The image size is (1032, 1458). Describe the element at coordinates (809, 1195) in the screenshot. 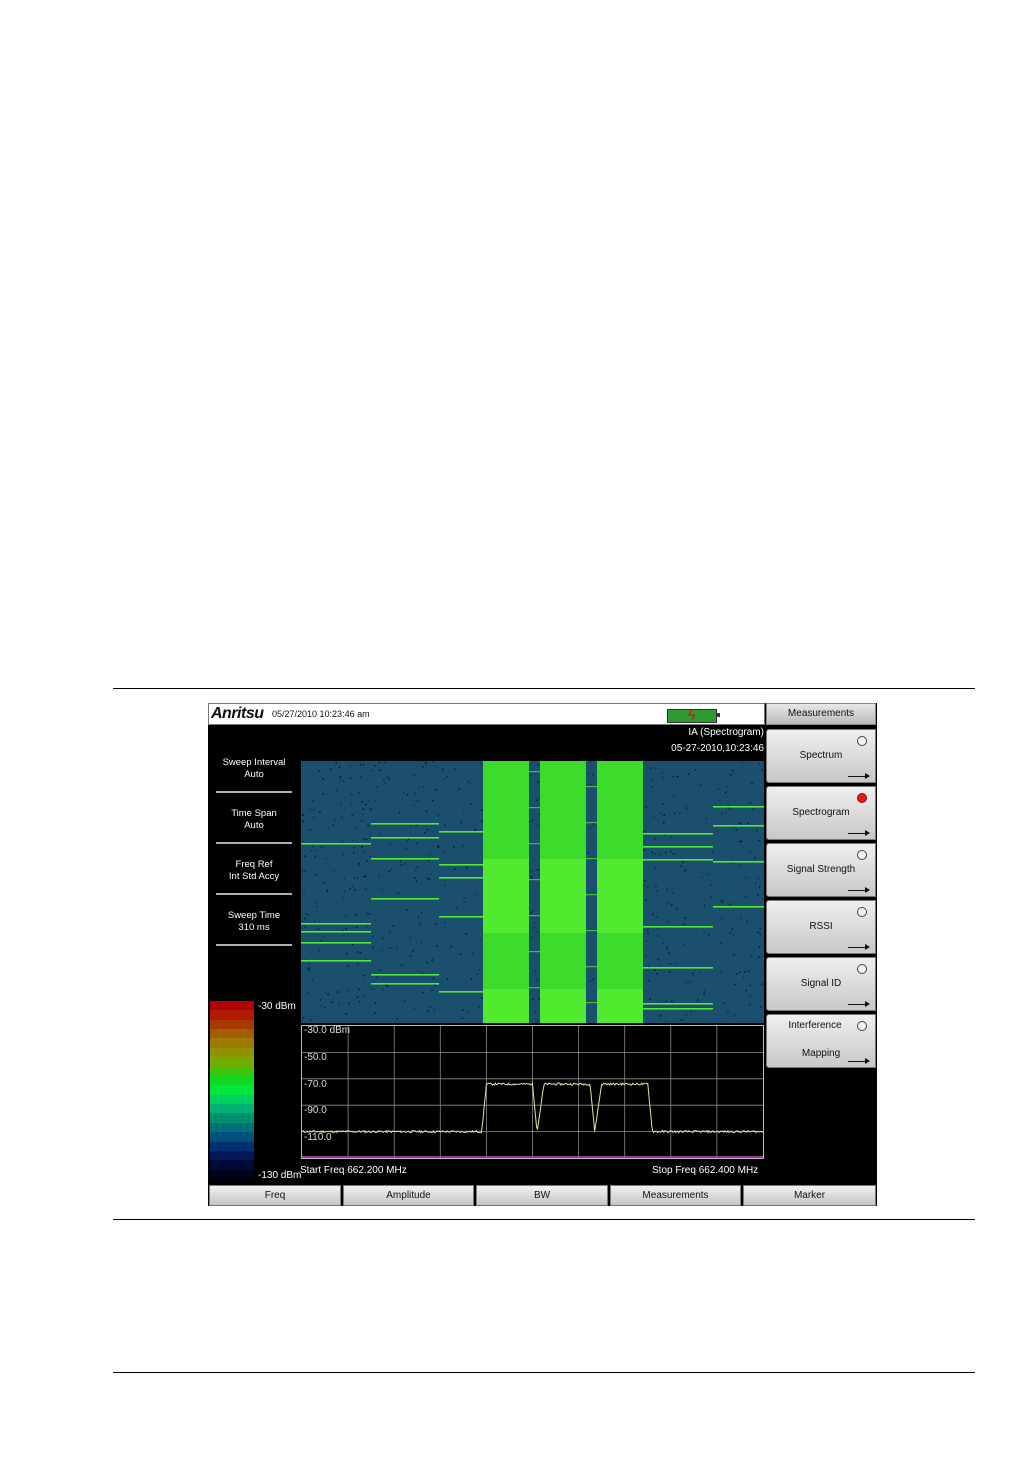

I see `menu-marker-button: Marker` at that location.